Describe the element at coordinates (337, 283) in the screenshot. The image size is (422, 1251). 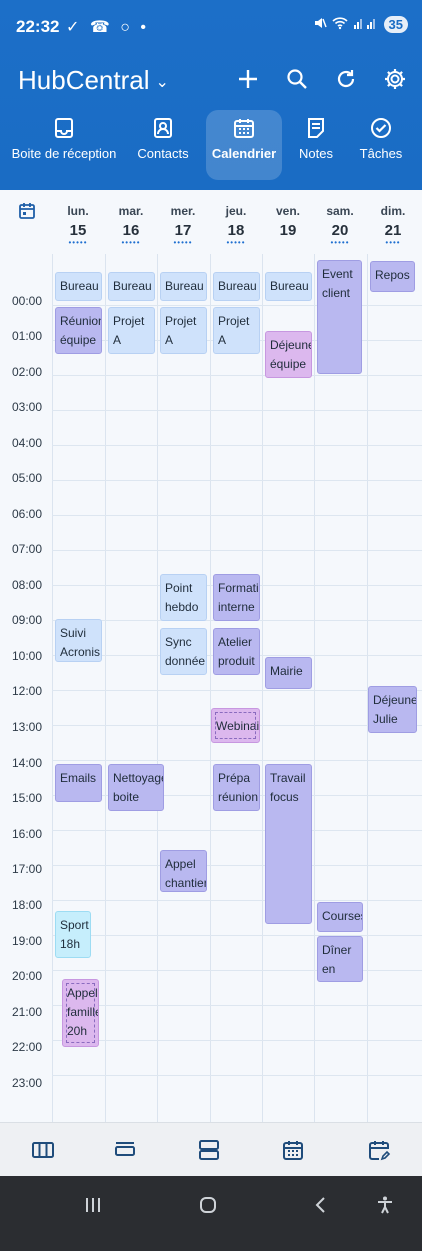
I see `event-title: Event client` at that location.